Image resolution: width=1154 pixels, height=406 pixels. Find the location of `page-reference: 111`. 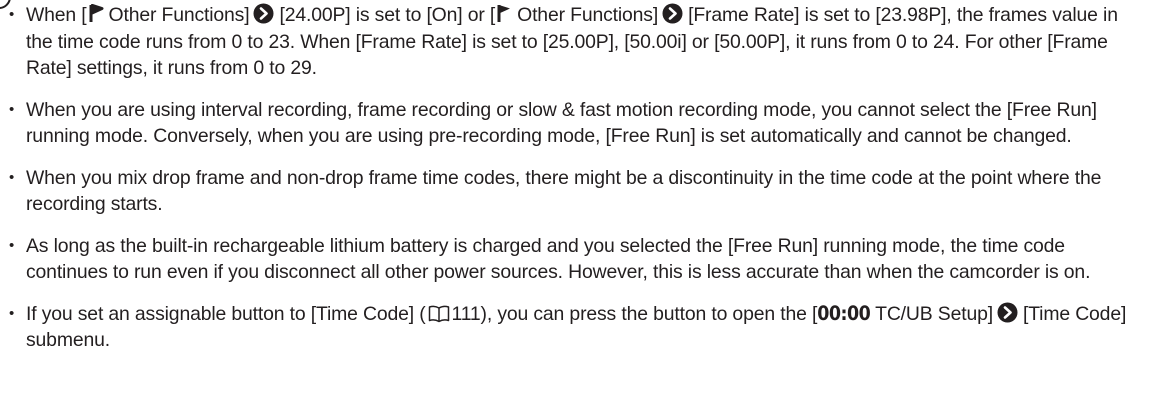

page-reference: 111 is located at coordinates (466, 314).